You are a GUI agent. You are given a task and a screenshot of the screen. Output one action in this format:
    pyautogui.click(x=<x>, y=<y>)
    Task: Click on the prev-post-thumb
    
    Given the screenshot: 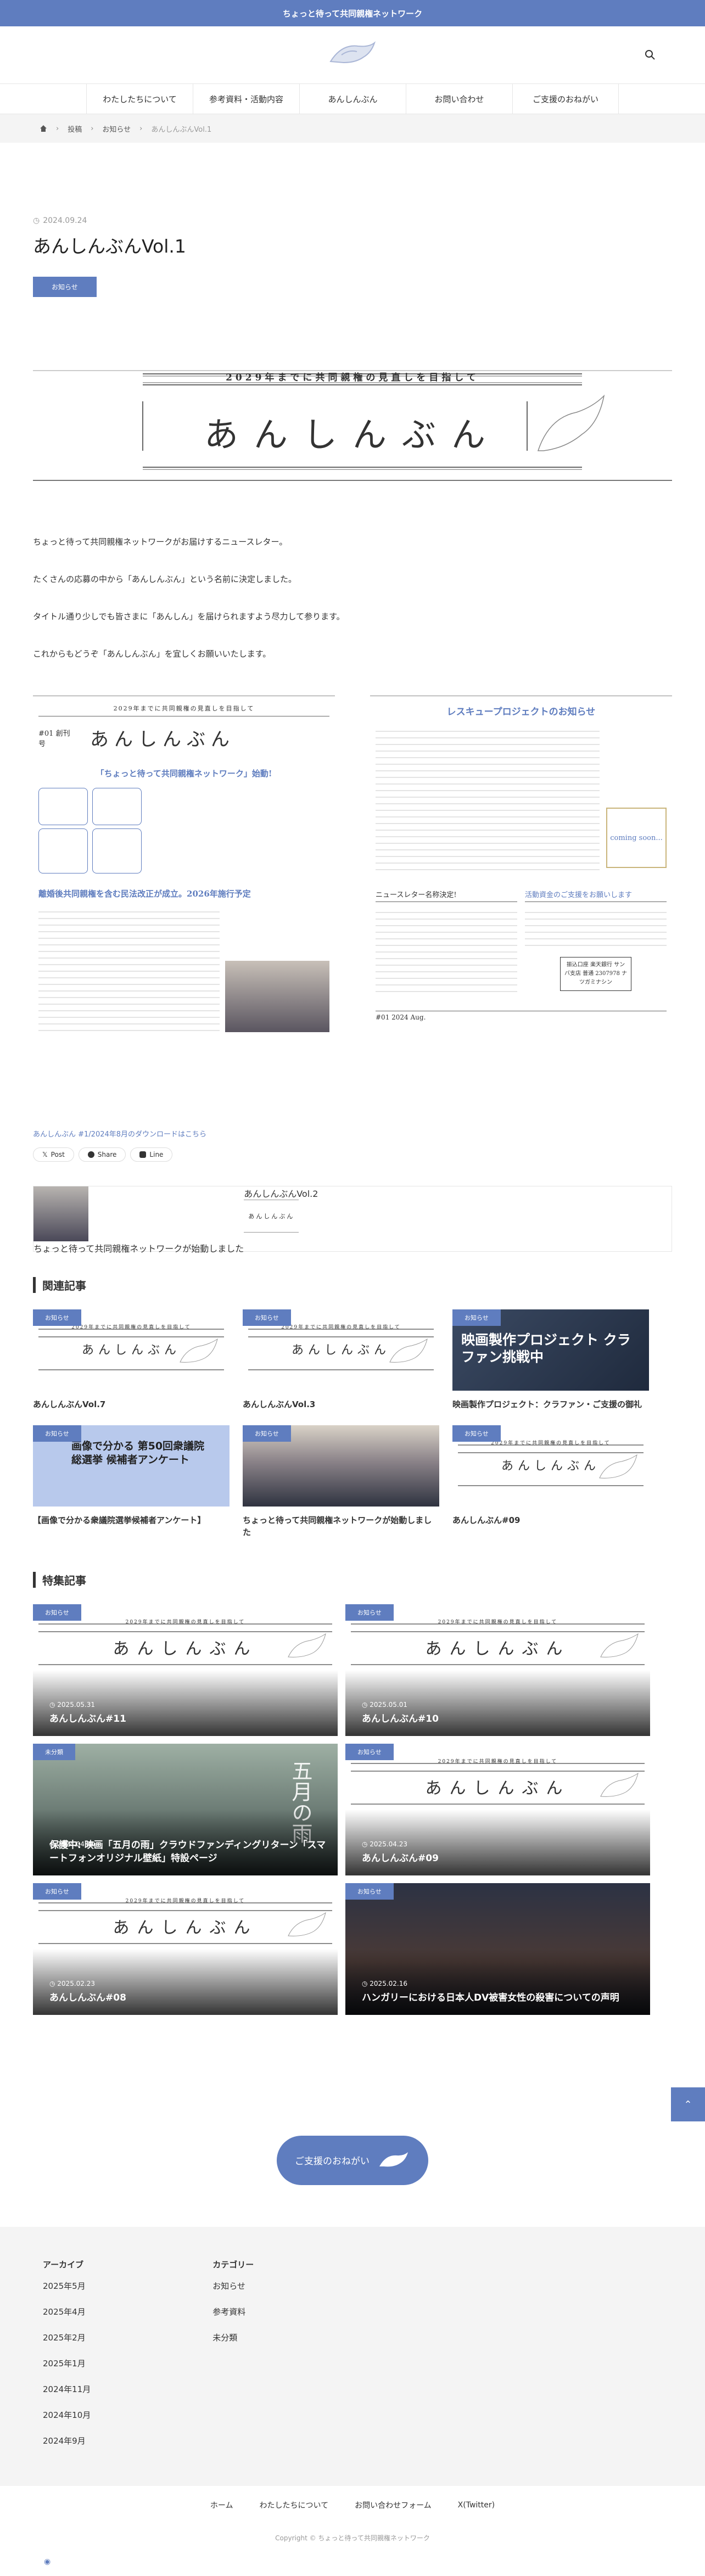 What is the action you would take?
    pyautogui.click(x=60, y=1214)
    